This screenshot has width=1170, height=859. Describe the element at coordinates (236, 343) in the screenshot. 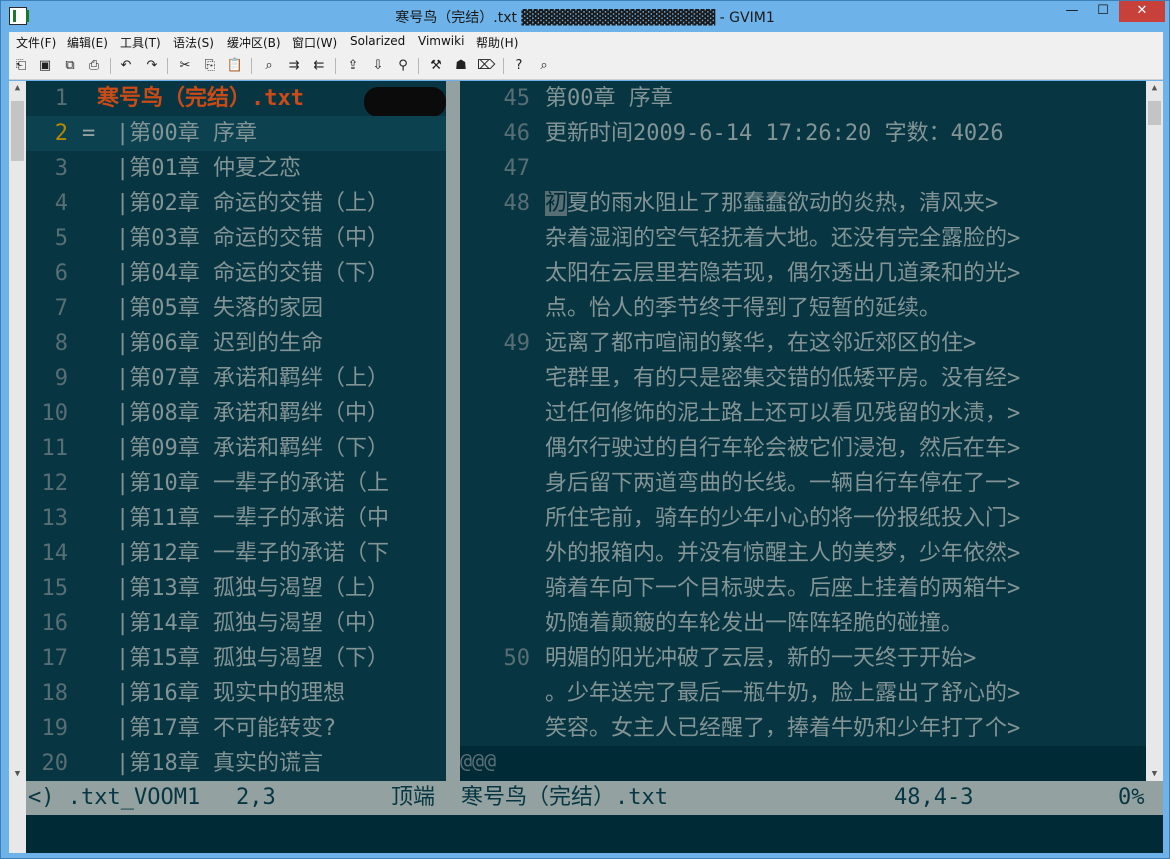

I see `outline-row: 8 |第06章 迟到的生命` at that location.